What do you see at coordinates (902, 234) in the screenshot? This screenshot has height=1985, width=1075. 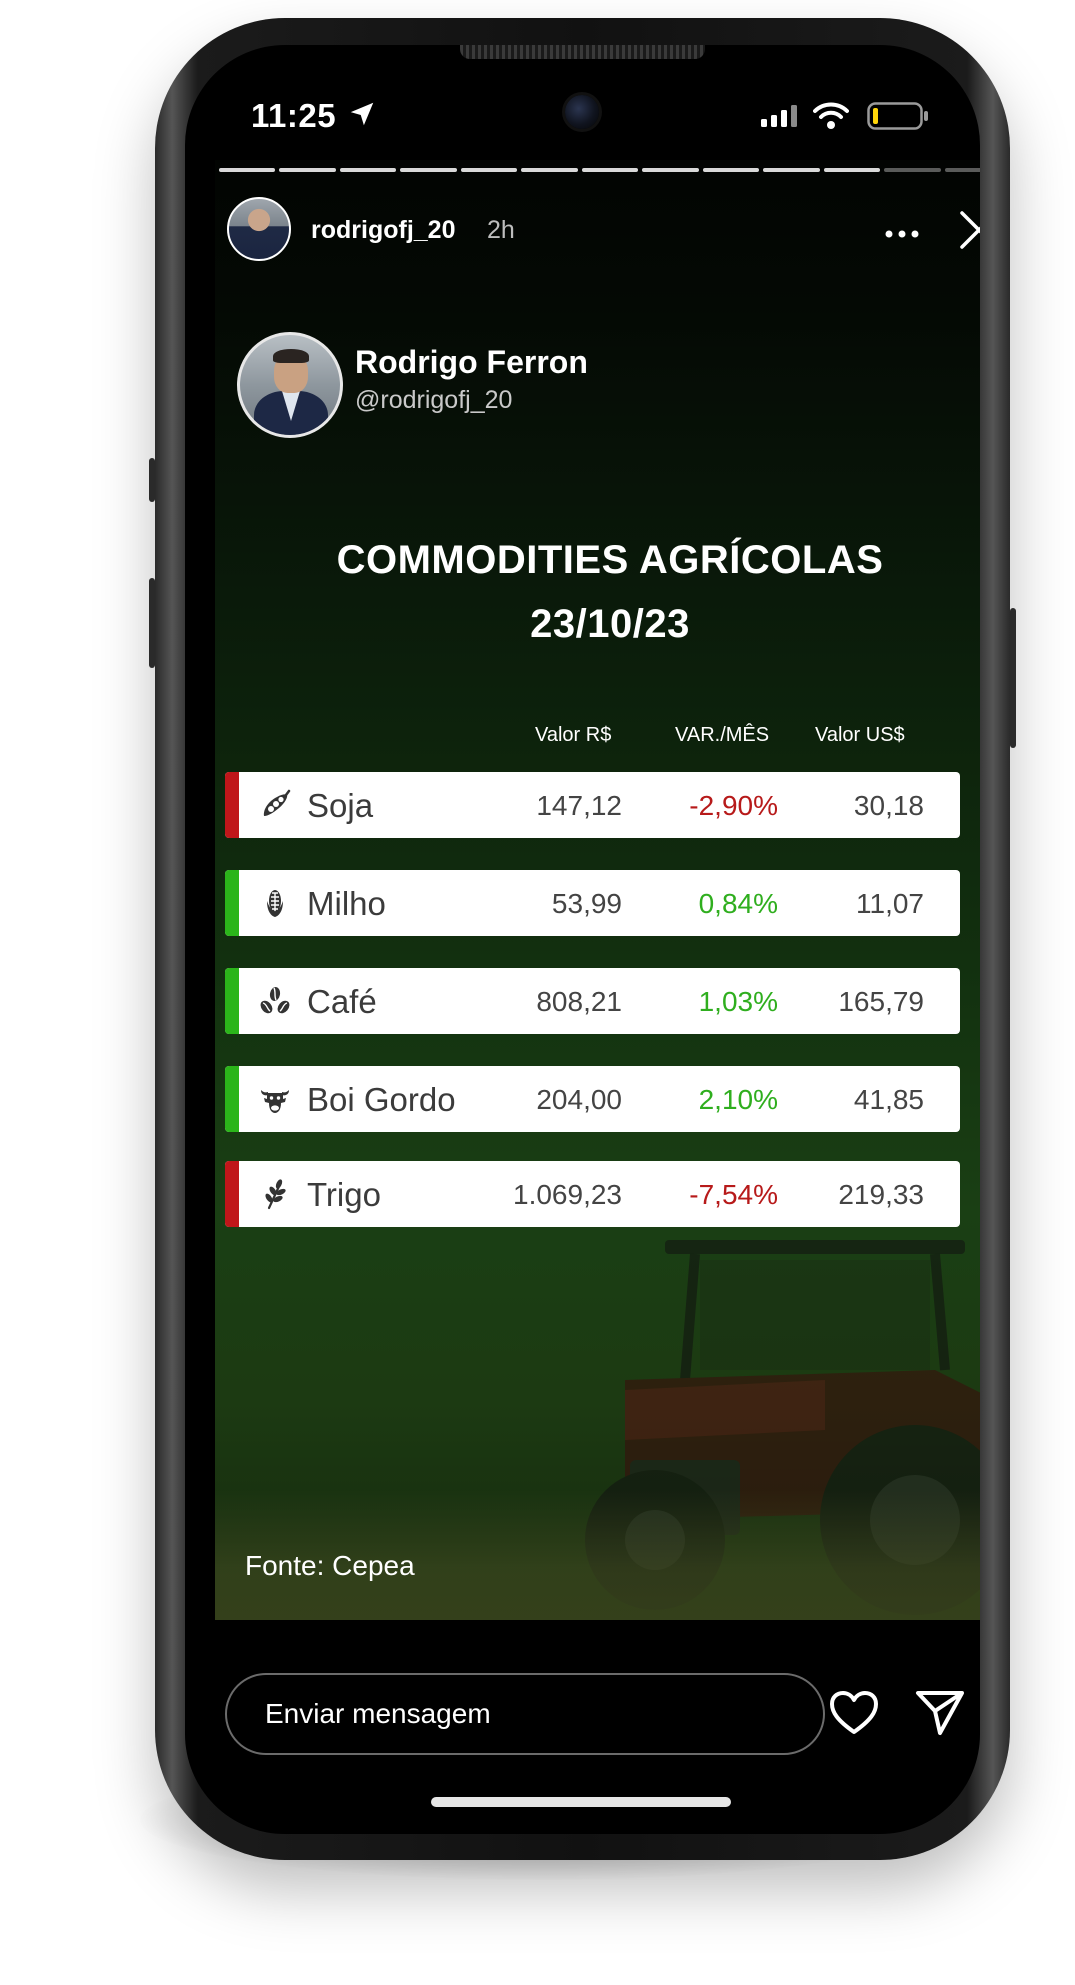 I see `more-options-icon` at bounding box center [902, 234].